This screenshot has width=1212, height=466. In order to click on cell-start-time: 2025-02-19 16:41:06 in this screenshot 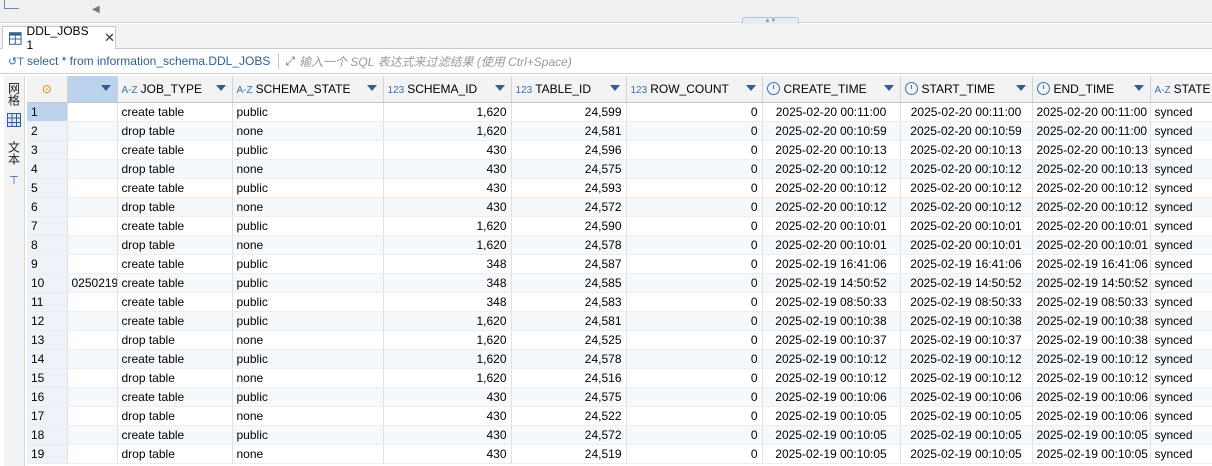, I will do `click(966, 264)`.